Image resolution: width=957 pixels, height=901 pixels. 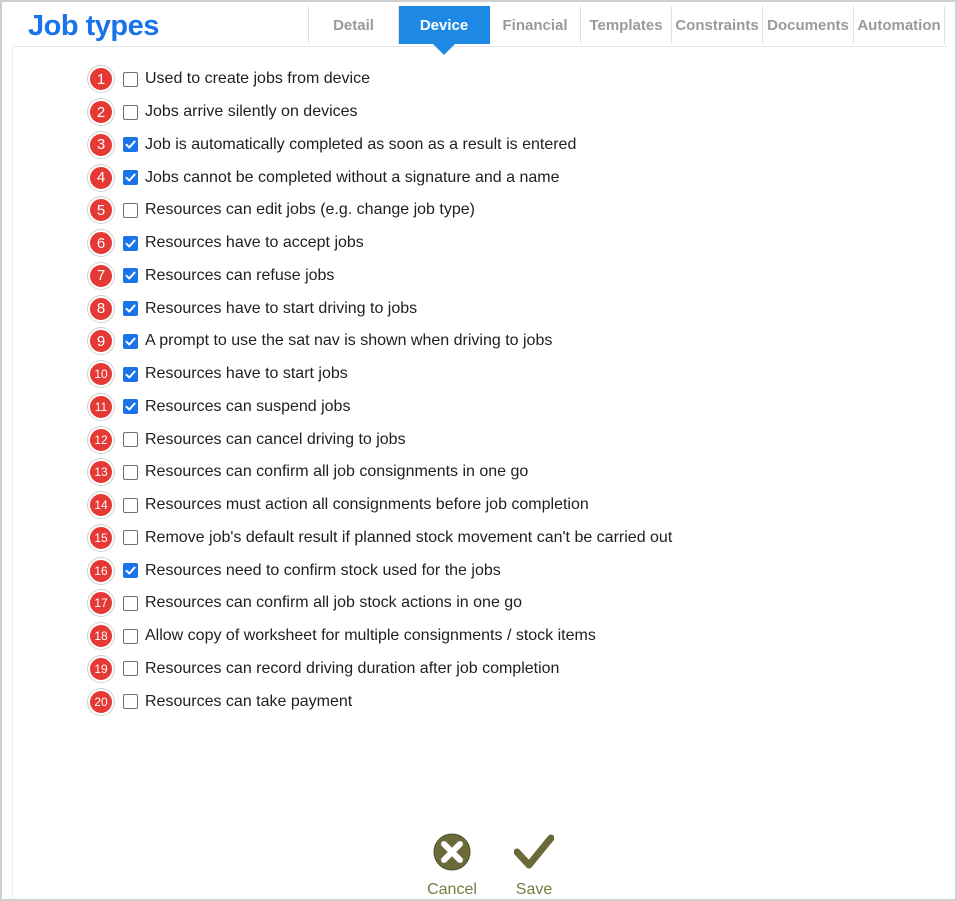 I want to click on tab-constraints: Constraints, so click(x=717, y=25).